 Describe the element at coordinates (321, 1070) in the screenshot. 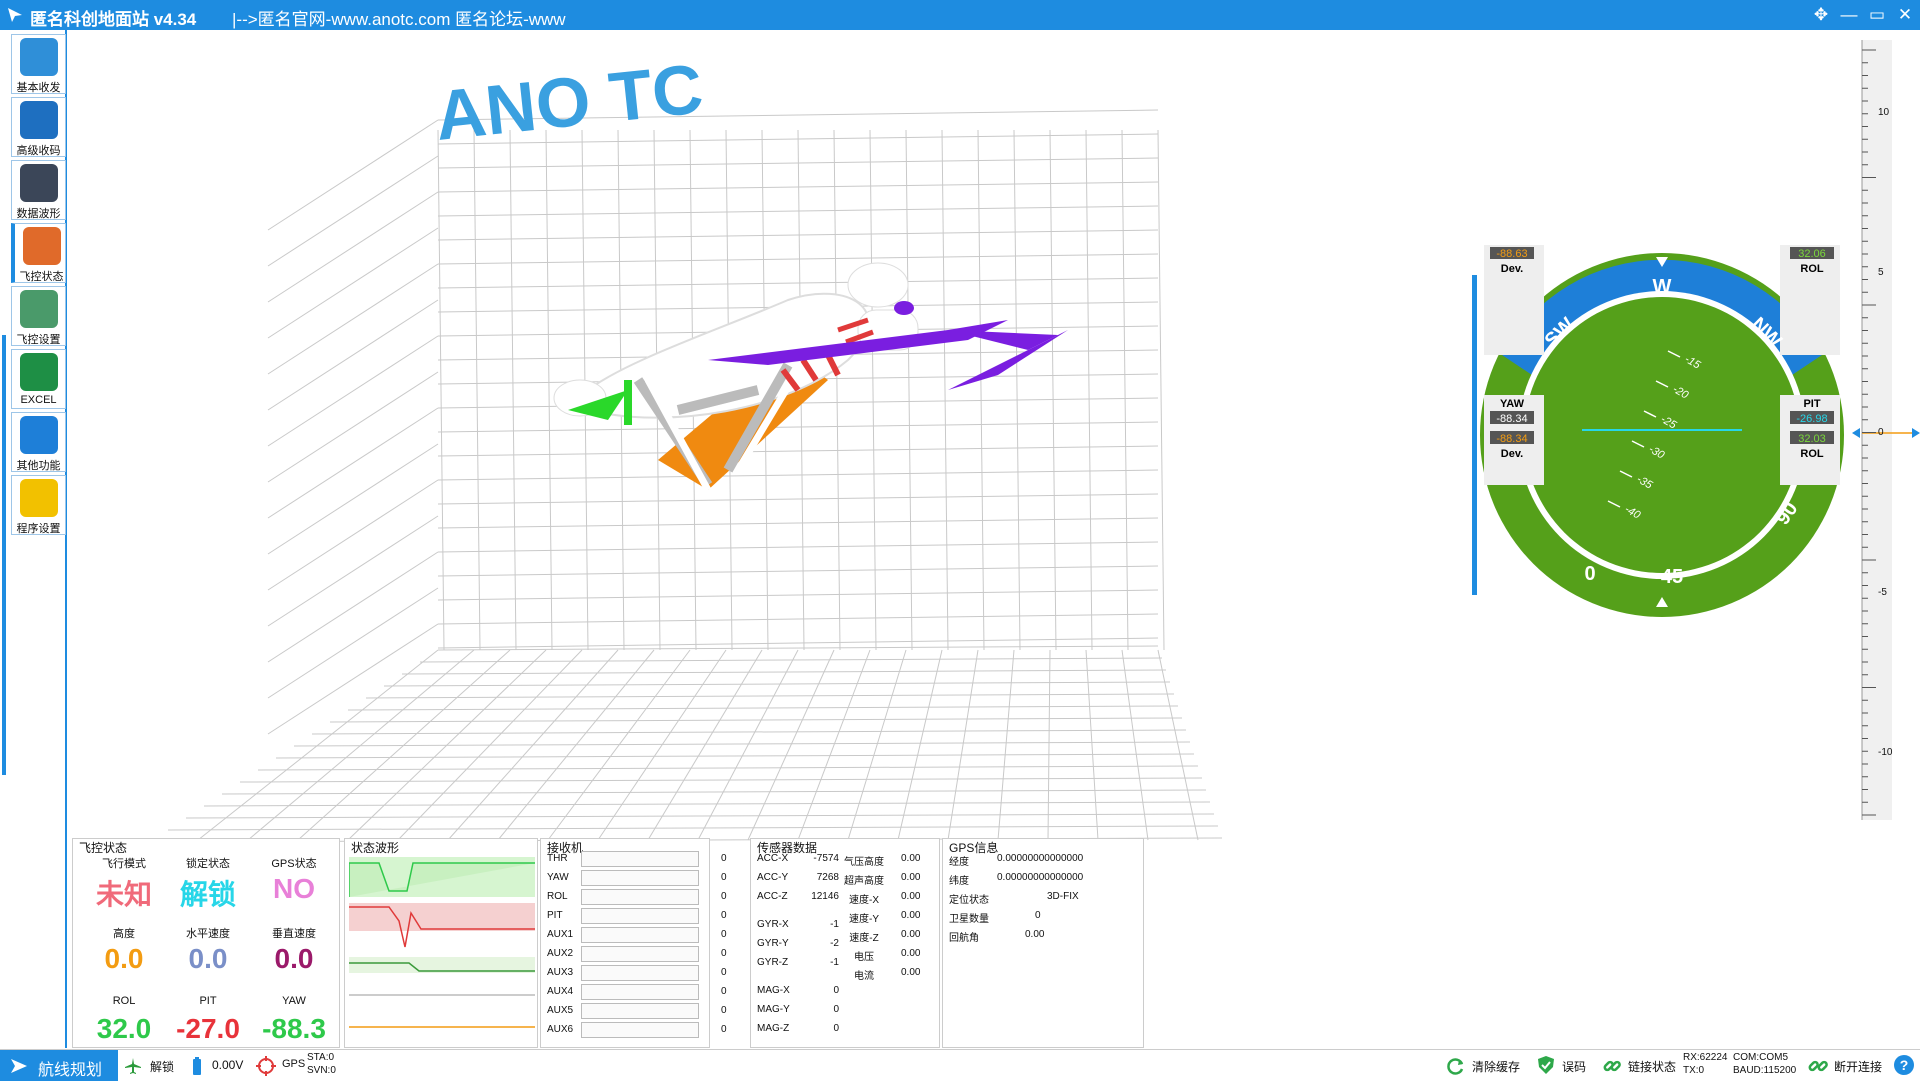

I see `svn-value: SVN:0` at that location.